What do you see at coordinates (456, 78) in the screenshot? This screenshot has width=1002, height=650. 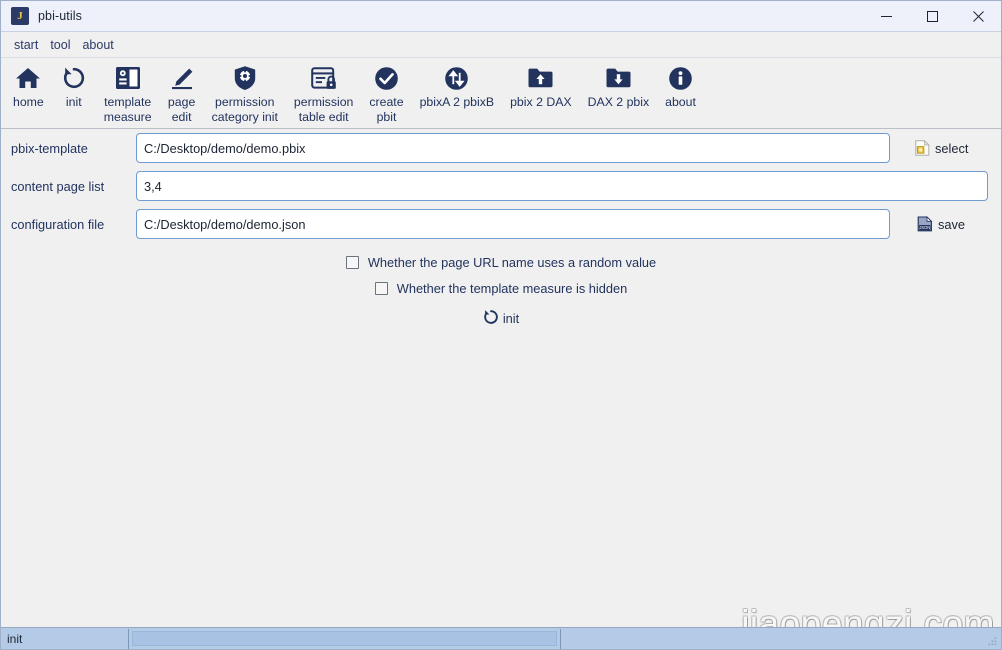 I see `swap-circle-icon` at bounding box center [456, 78].